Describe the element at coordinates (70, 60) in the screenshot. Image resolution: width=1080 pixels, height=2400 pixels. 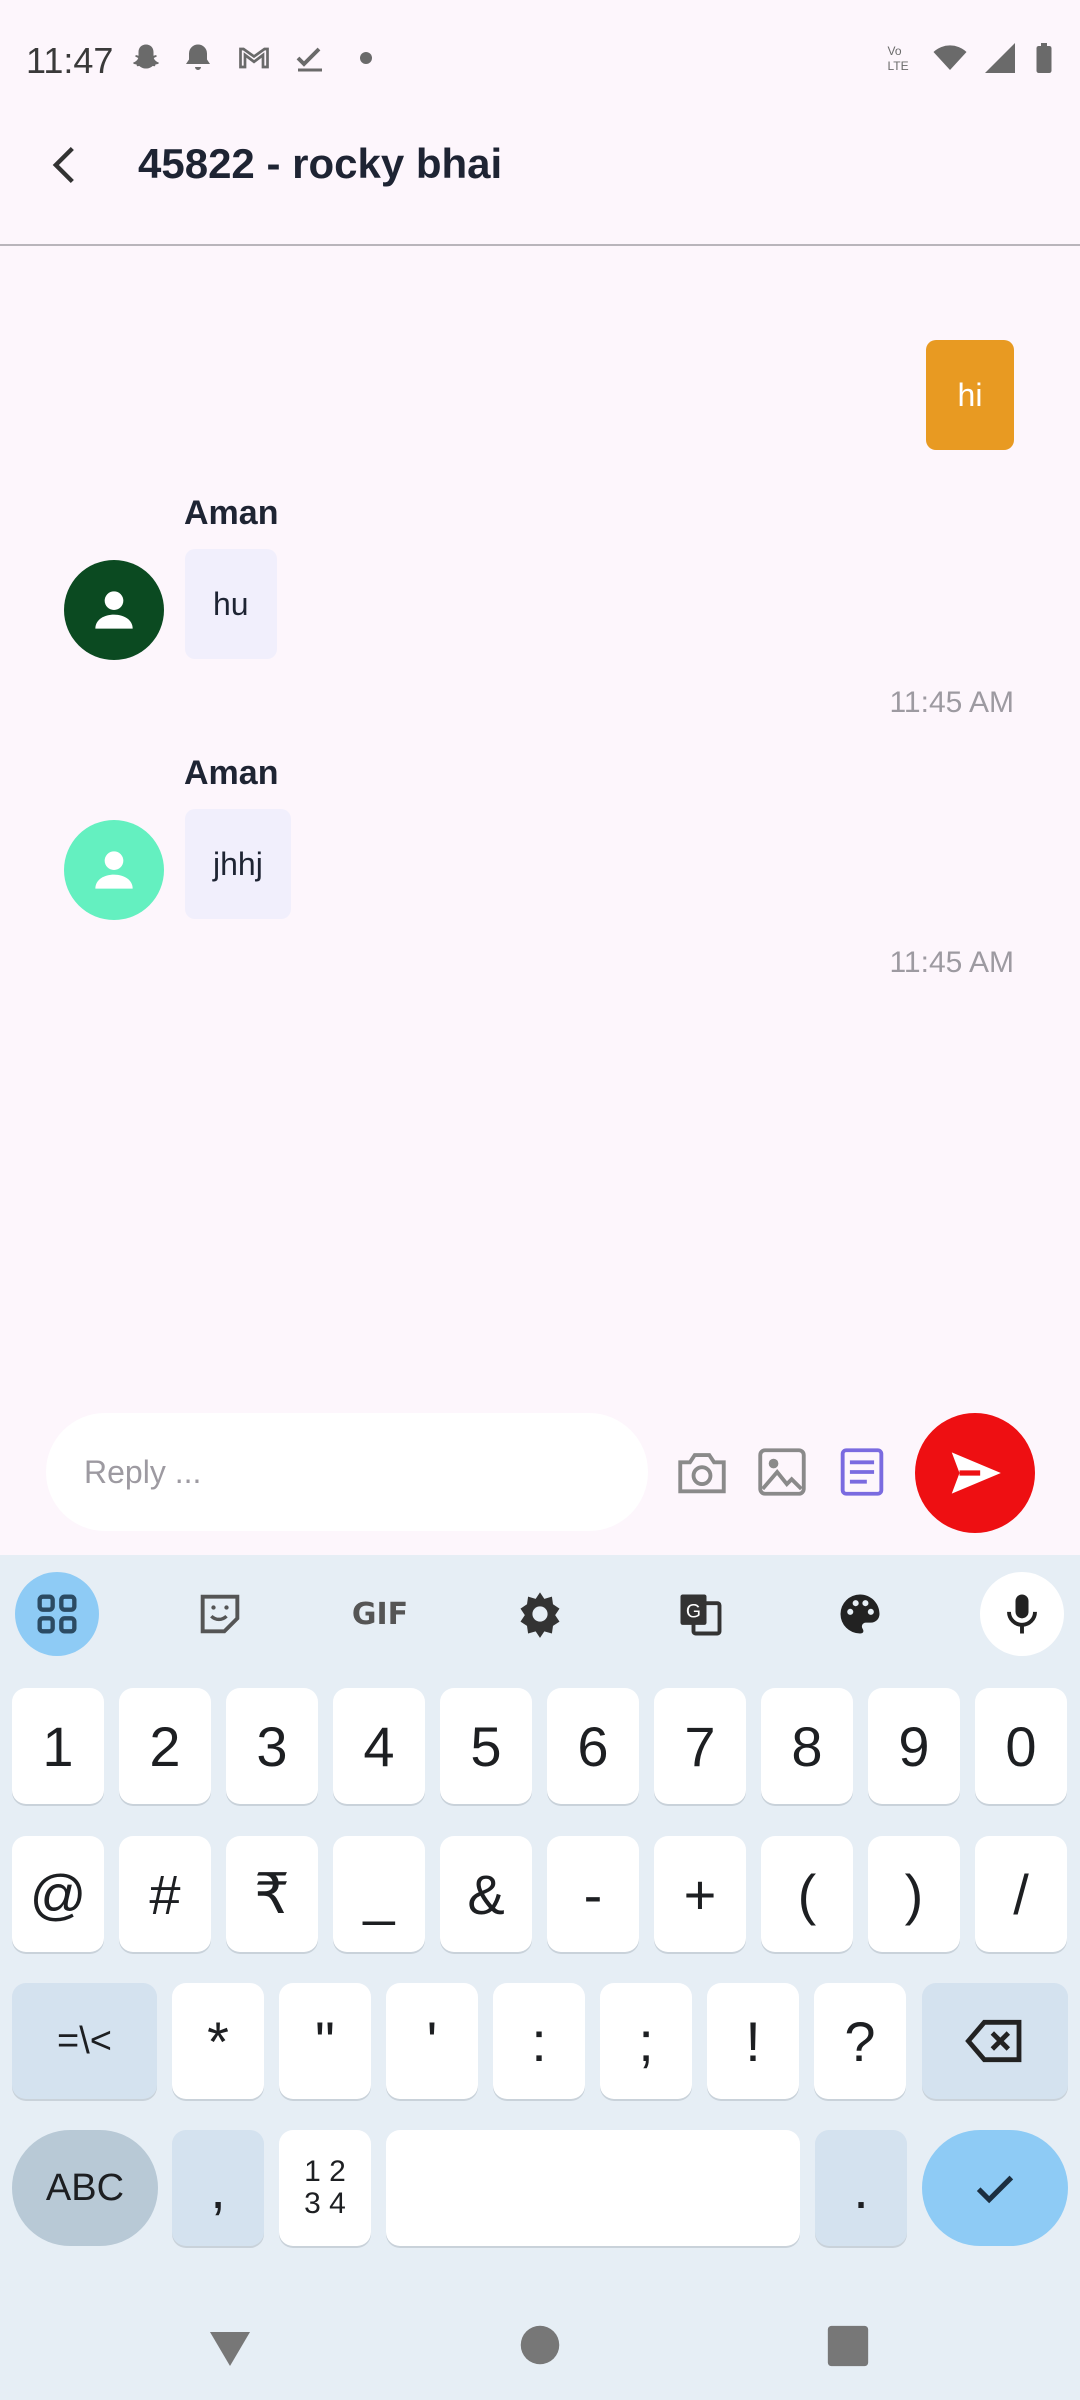
I see `status-time: 11:47` at that location.